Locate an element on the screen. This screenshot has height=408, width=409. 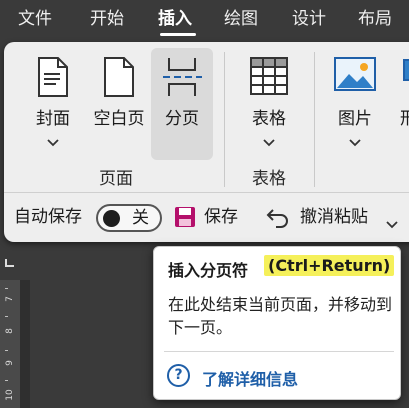
ruler-number: 9 is located at coordinates (10, 363).